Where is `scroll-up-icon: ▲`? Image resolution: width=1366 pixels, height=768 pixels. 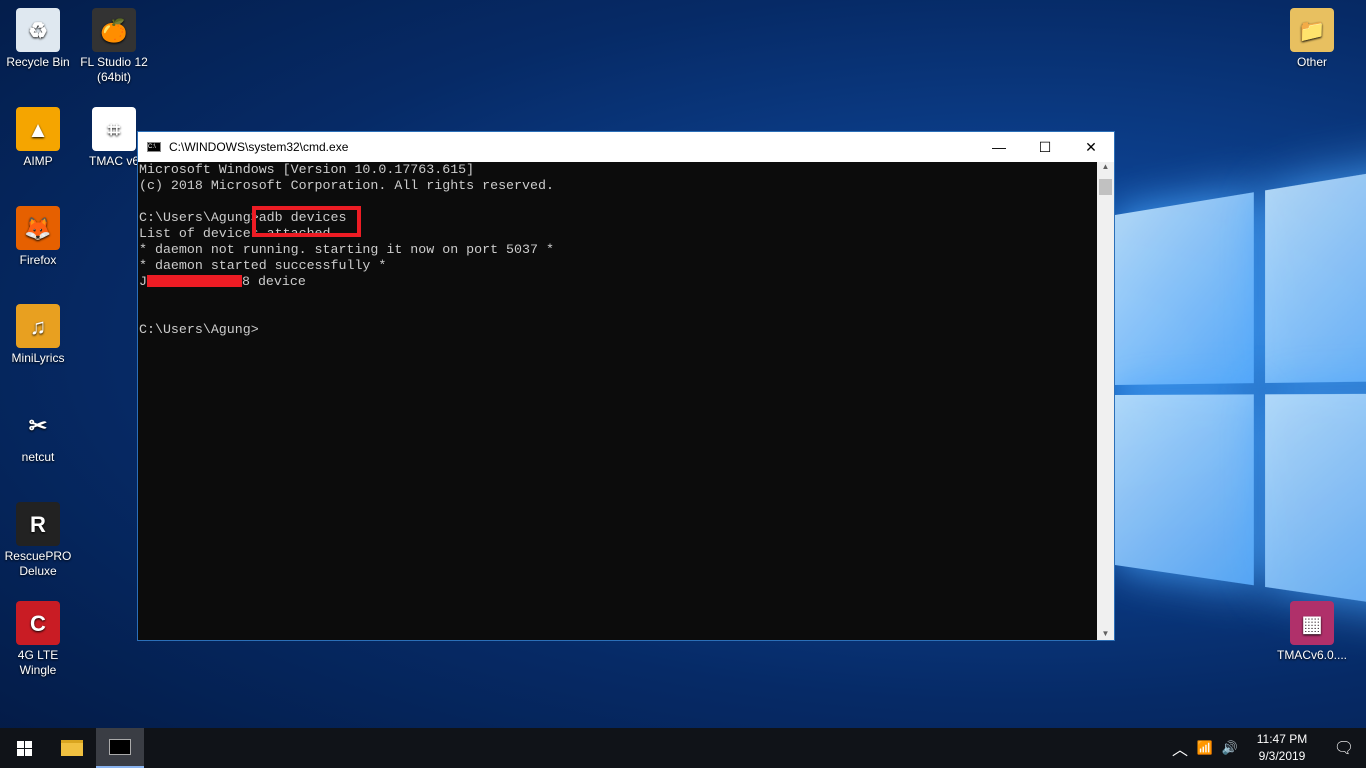 scroll-up-icon: ▲ is located at coordinates (1105, 166).